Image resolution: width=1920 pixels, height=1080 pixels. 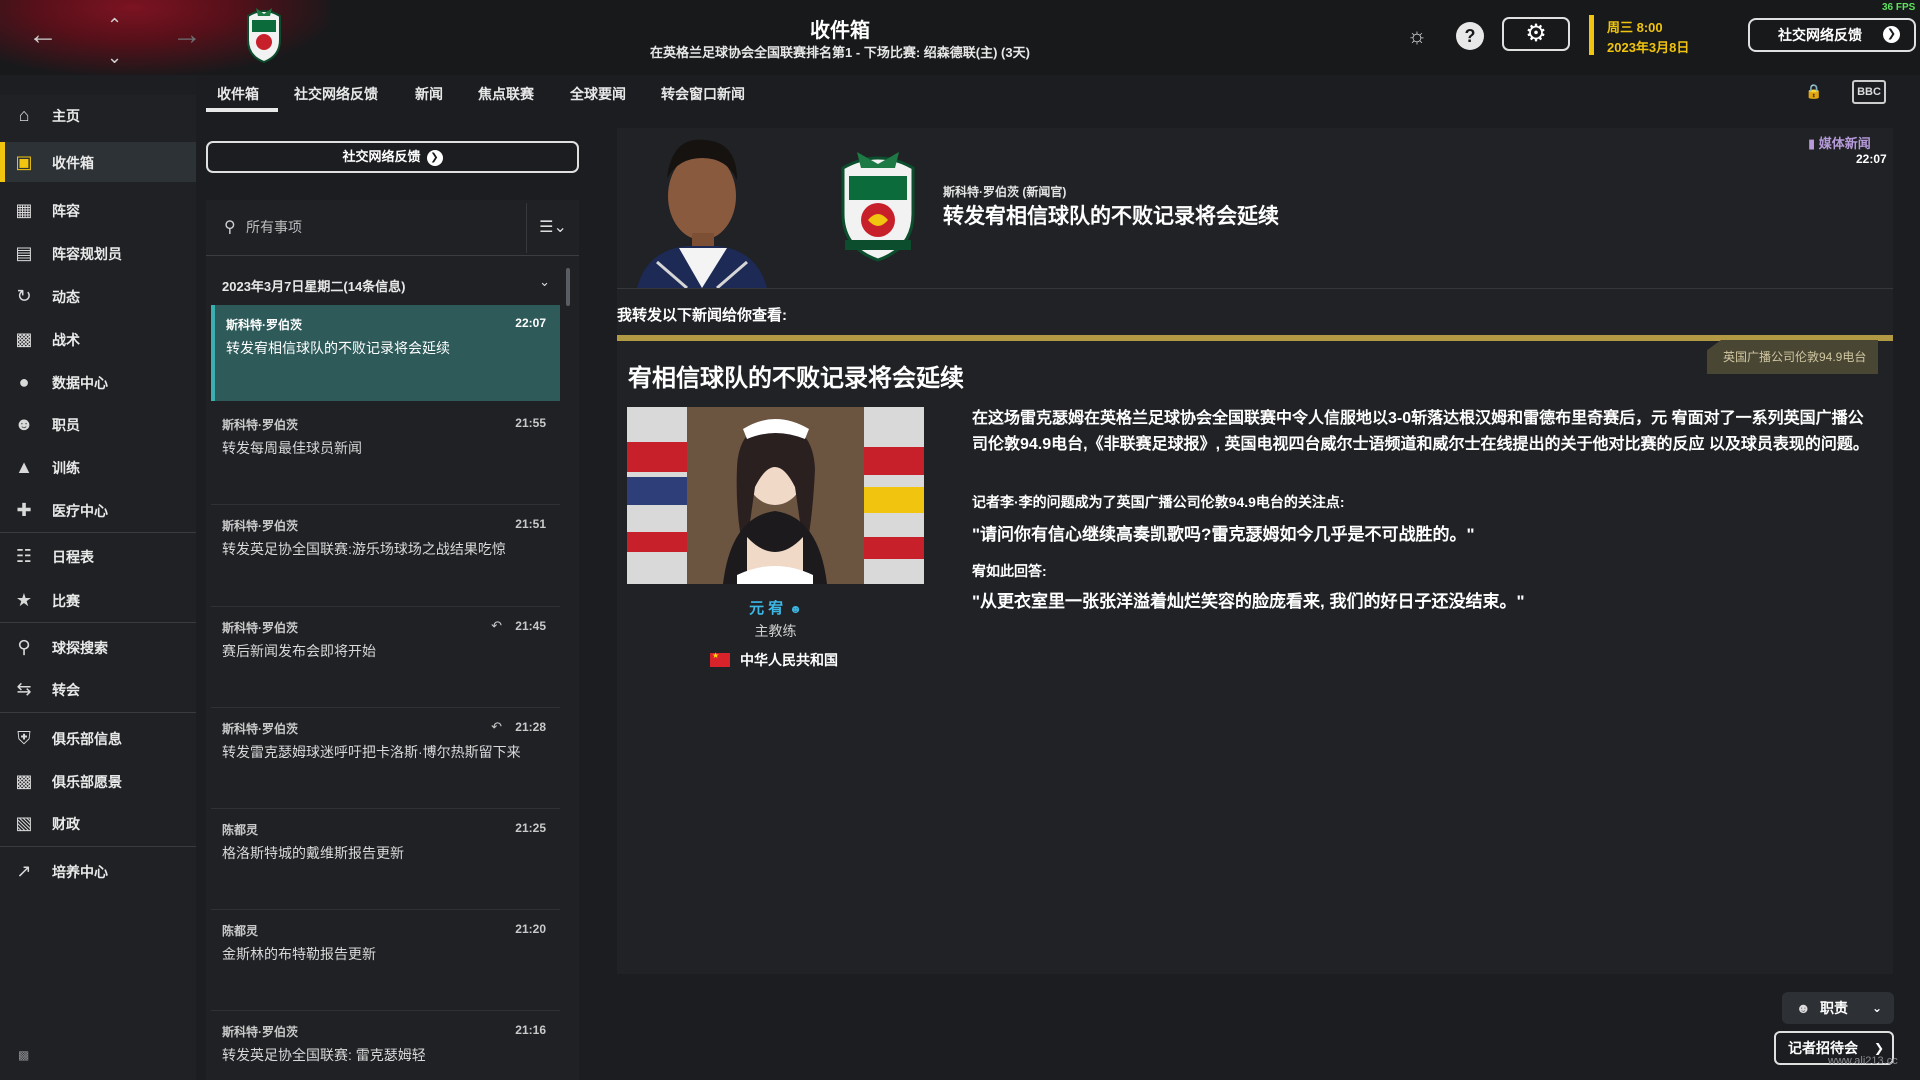 I want to click on sidebar-item-squad: ▦ 阵容, so click(x=98, y=210).